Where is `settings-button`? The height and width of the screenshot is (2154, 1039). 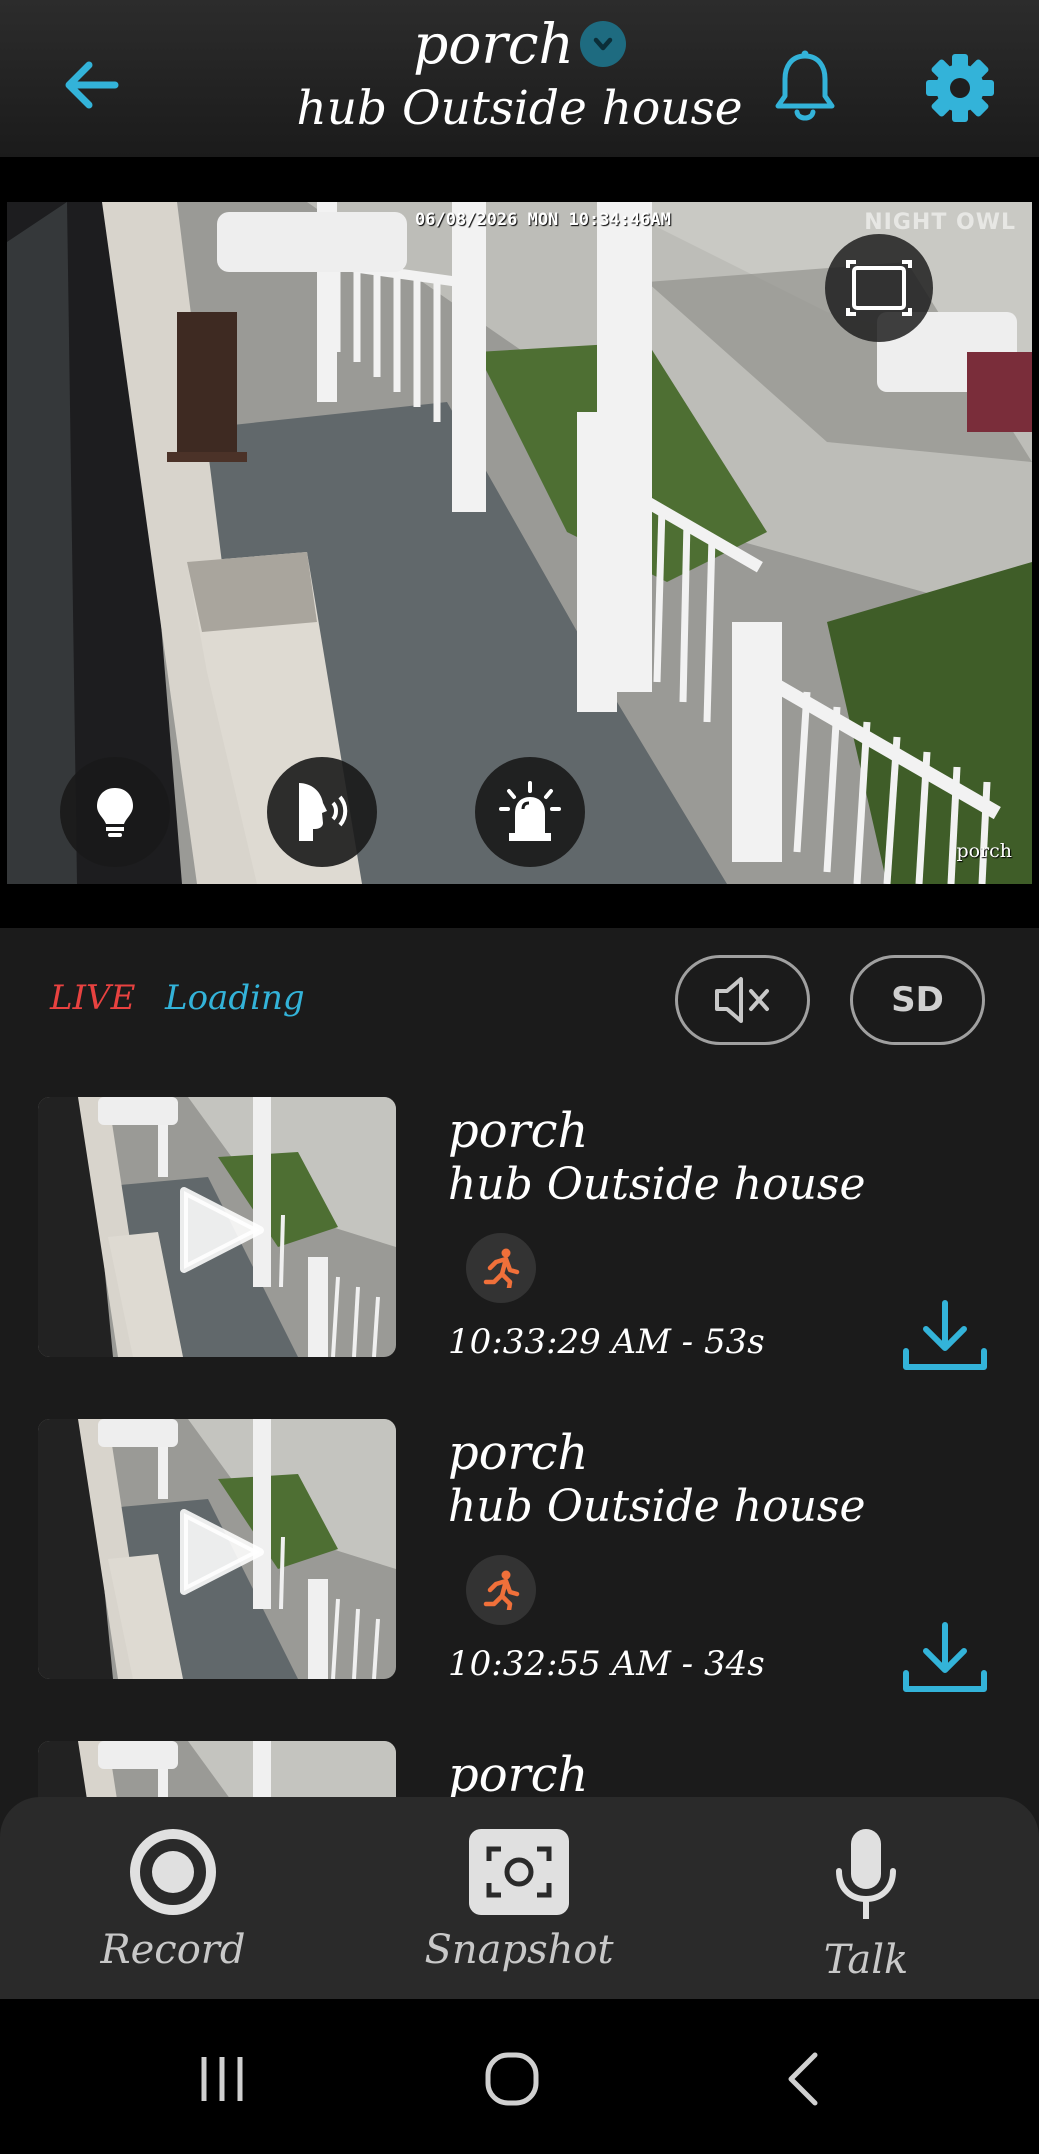 settings-button is located at coordinates (960, 88).